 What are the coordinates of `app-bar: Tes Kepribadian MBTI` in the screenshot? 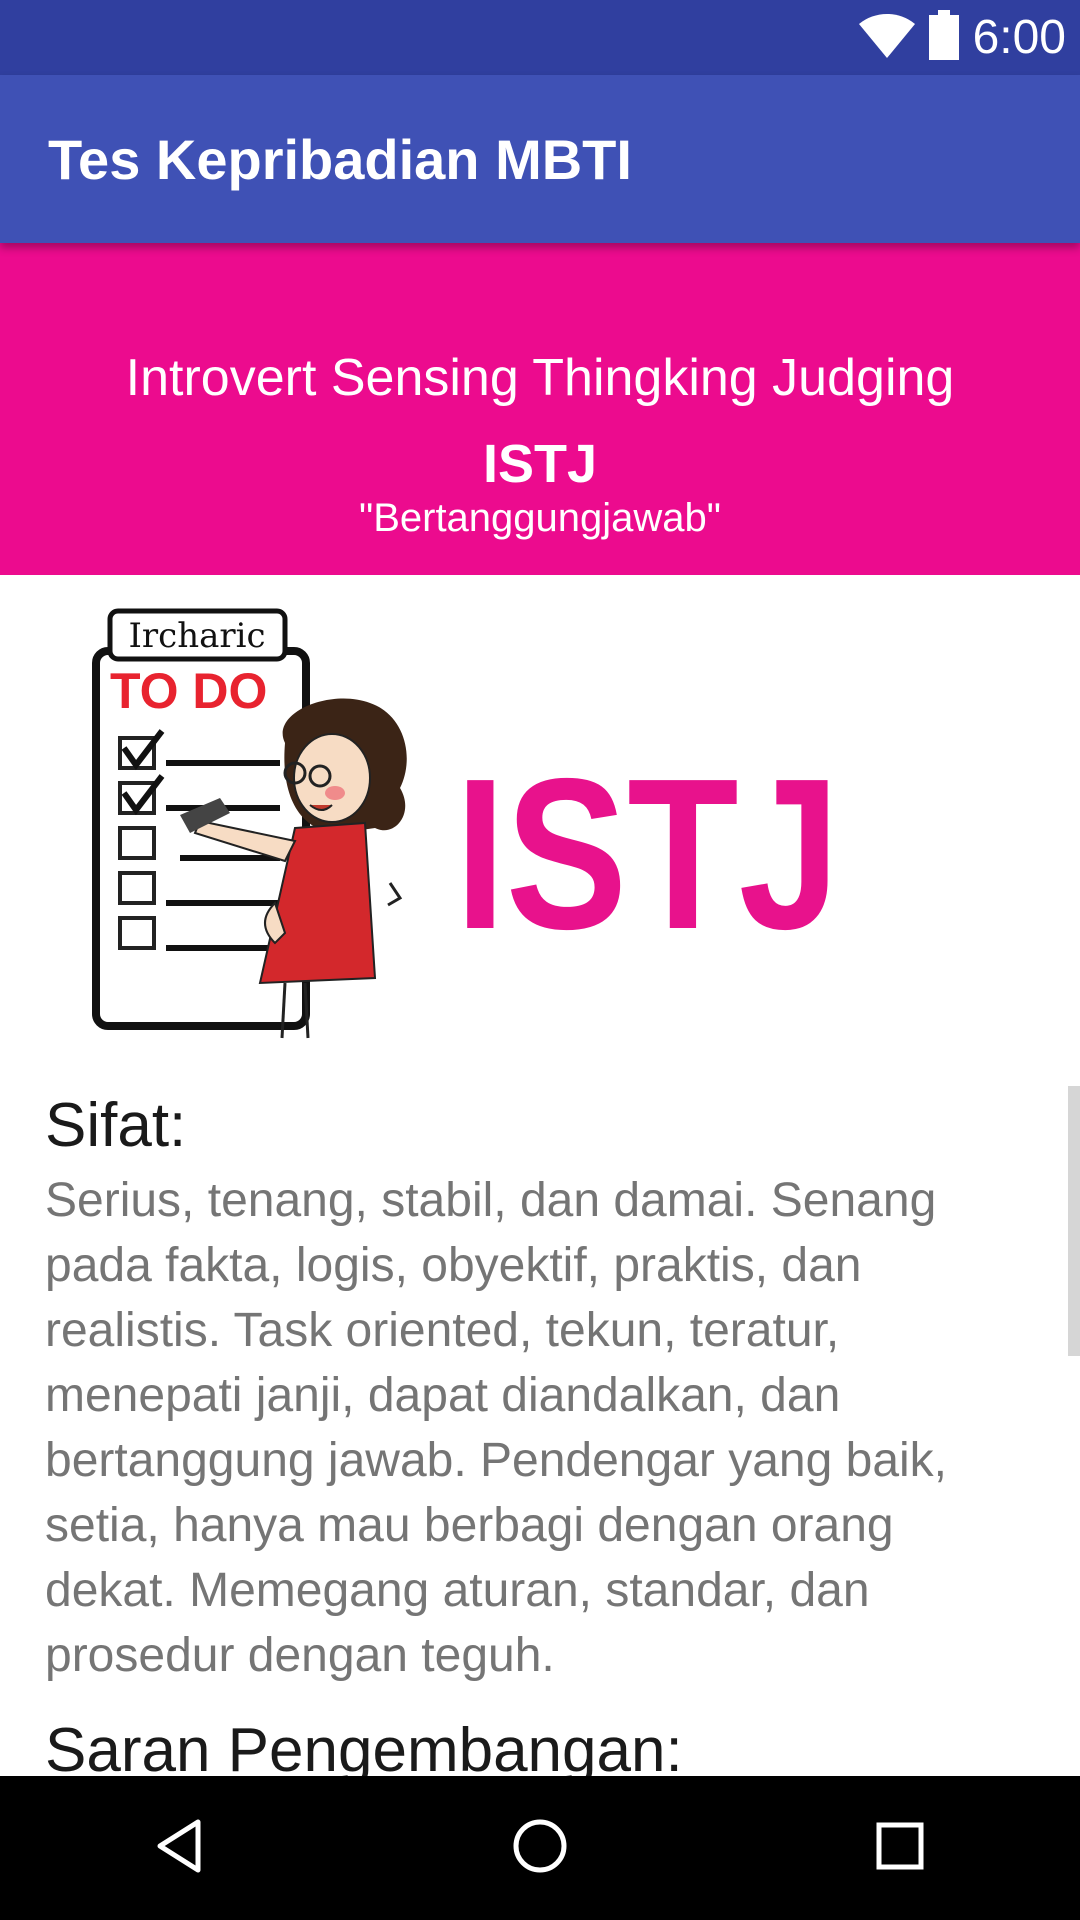 It's located at (540, 159).